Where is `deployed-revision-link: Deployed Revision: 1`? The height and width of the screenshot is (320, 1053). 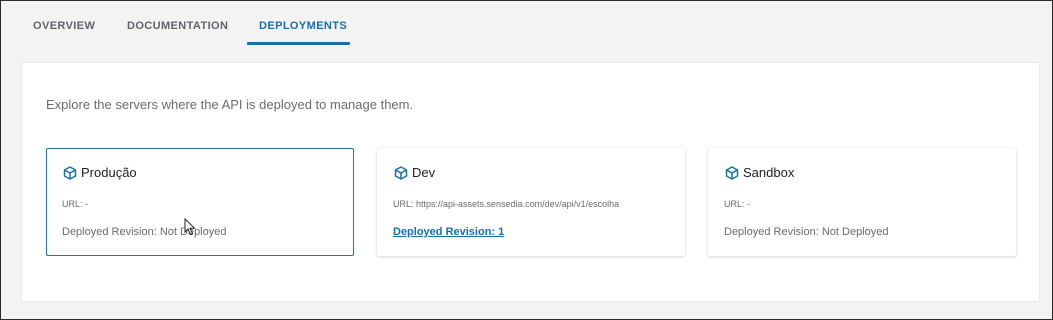
deployed-revision-link: Deployed Revision: 1 is located at coordinates (448, 232).